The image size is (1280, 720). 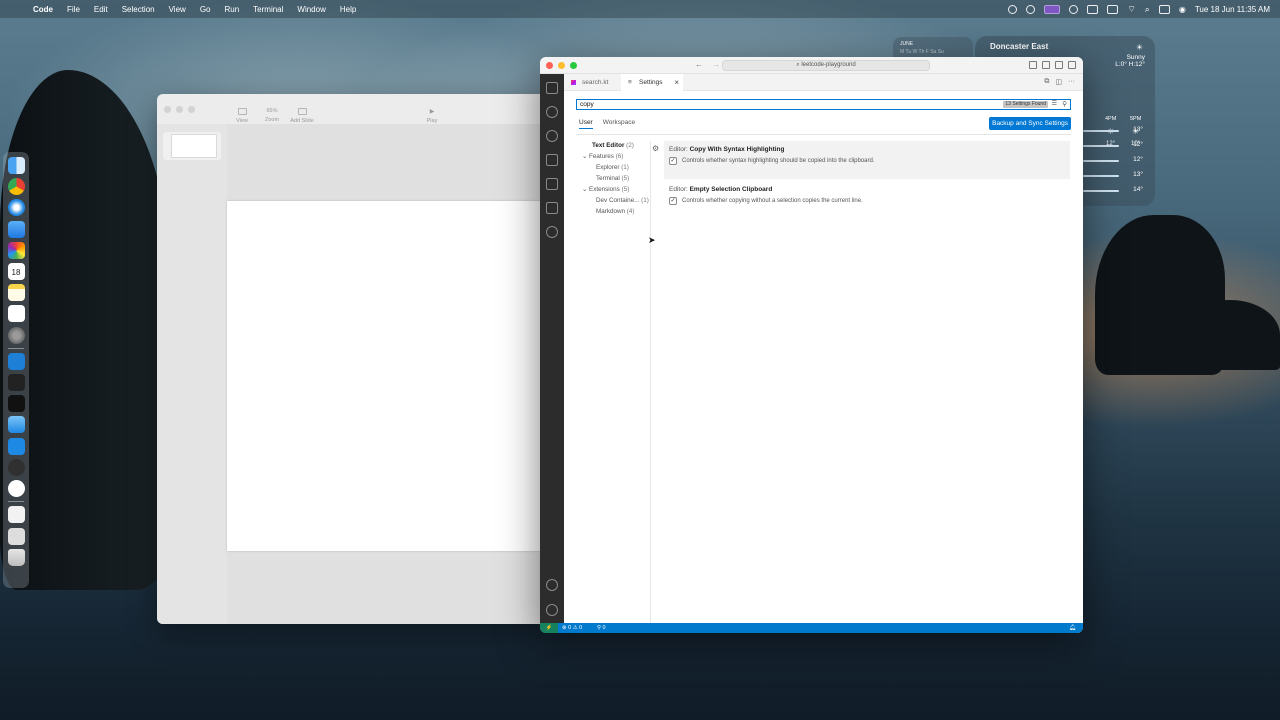 What do you see at coordinates (302, 116) in the screenshot?
I see `add-slide-button: Add Slide` at bounding box center [302, 116].